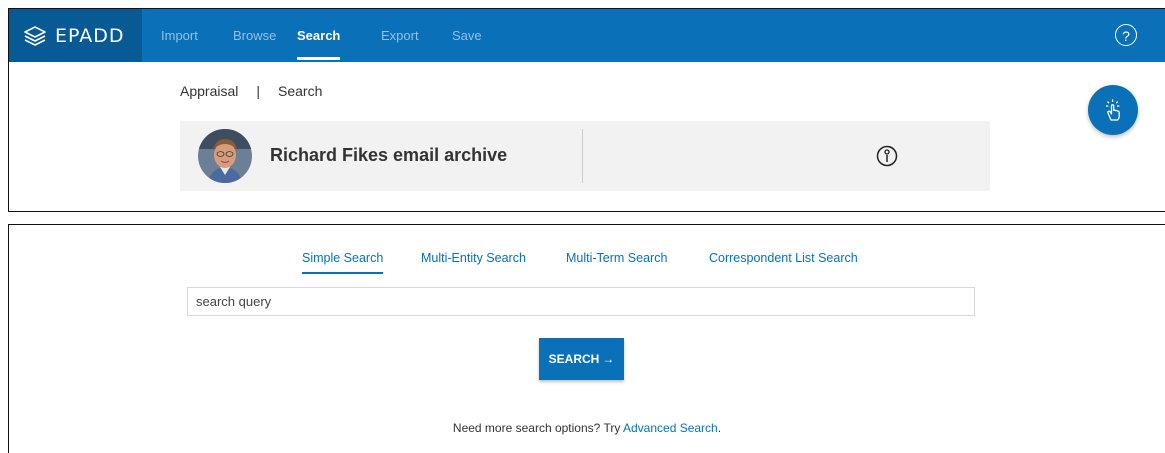 This screenshot has width=1165, height=453. I want to click on advanced-search-link: Advanced Search, so click(670, 428).